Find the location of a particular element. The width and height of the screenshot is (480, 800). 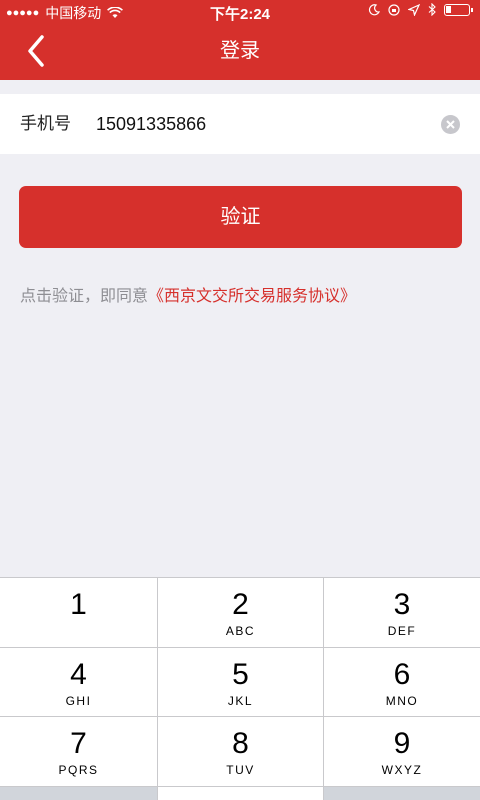

key-5: 5 JKL is located at coordinates (241, 682).